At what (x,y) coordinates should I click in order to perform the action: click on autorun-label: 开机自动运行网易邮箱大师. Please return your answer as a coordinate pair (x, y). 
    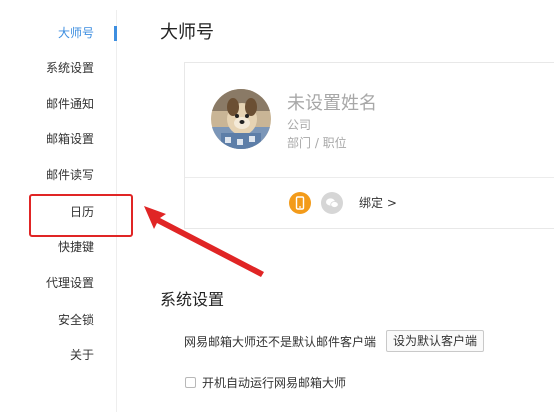
    Looking at the image, I should click on (274, 383).